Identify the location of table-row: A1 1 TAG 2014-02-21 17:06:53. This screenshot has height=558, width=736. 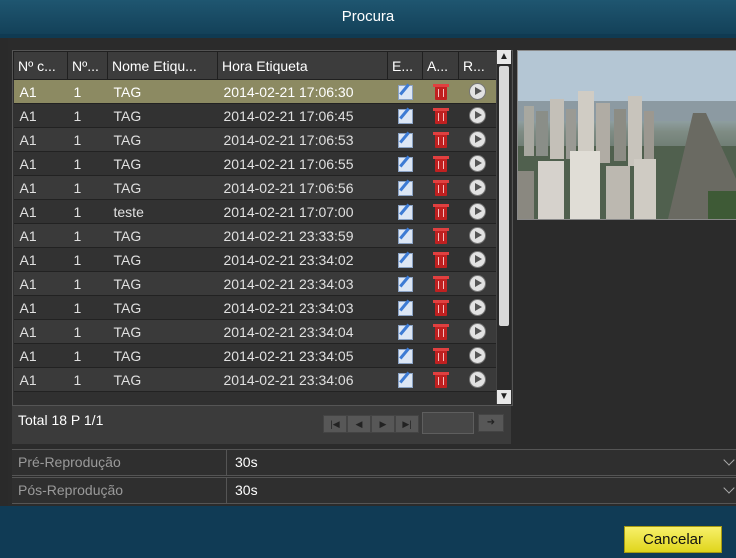
(255, 139).